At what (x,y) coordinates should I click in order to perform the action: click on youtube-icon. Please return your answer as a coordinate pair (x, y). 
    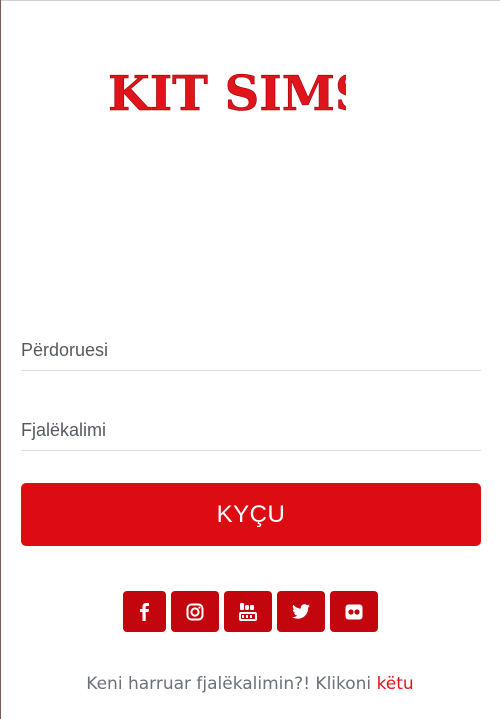
    Looking at the image, I should click on (247, 611).